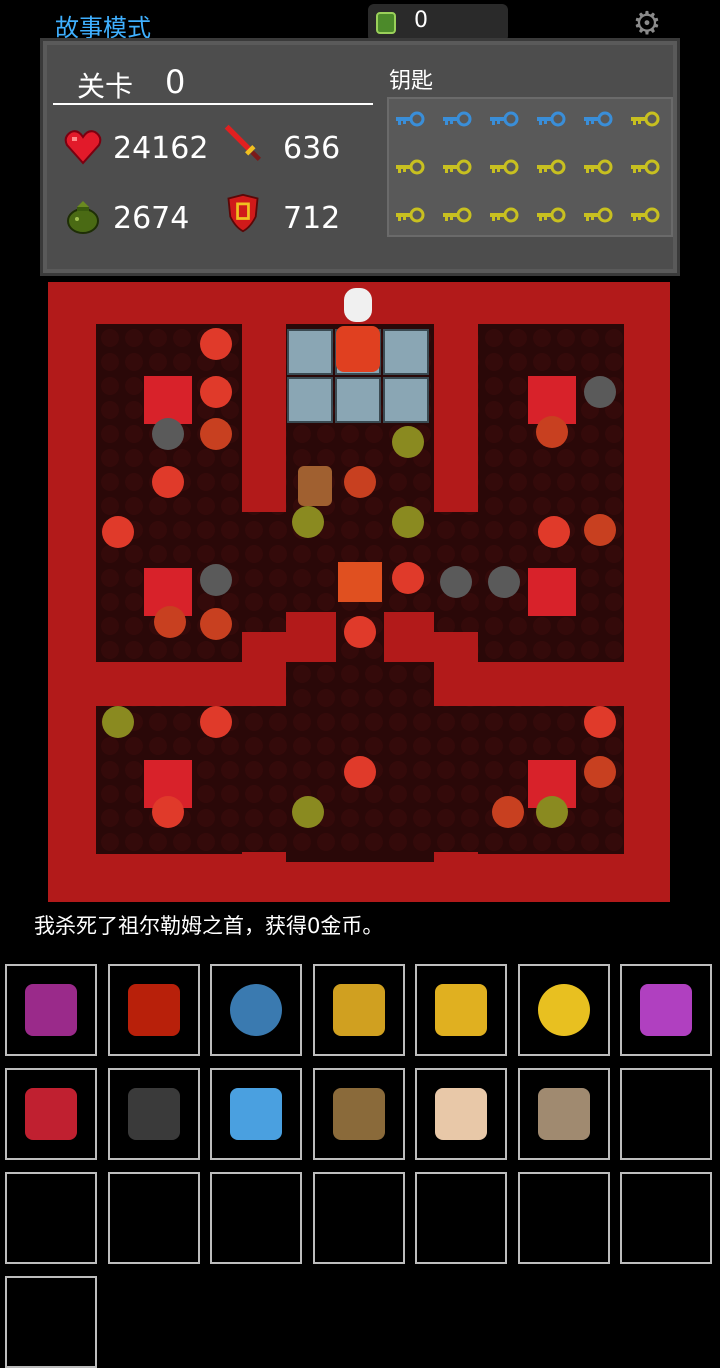 The width and height of the screenshot is (720, 1368). I want to click on red-staff-icon, so click(153, 1010).